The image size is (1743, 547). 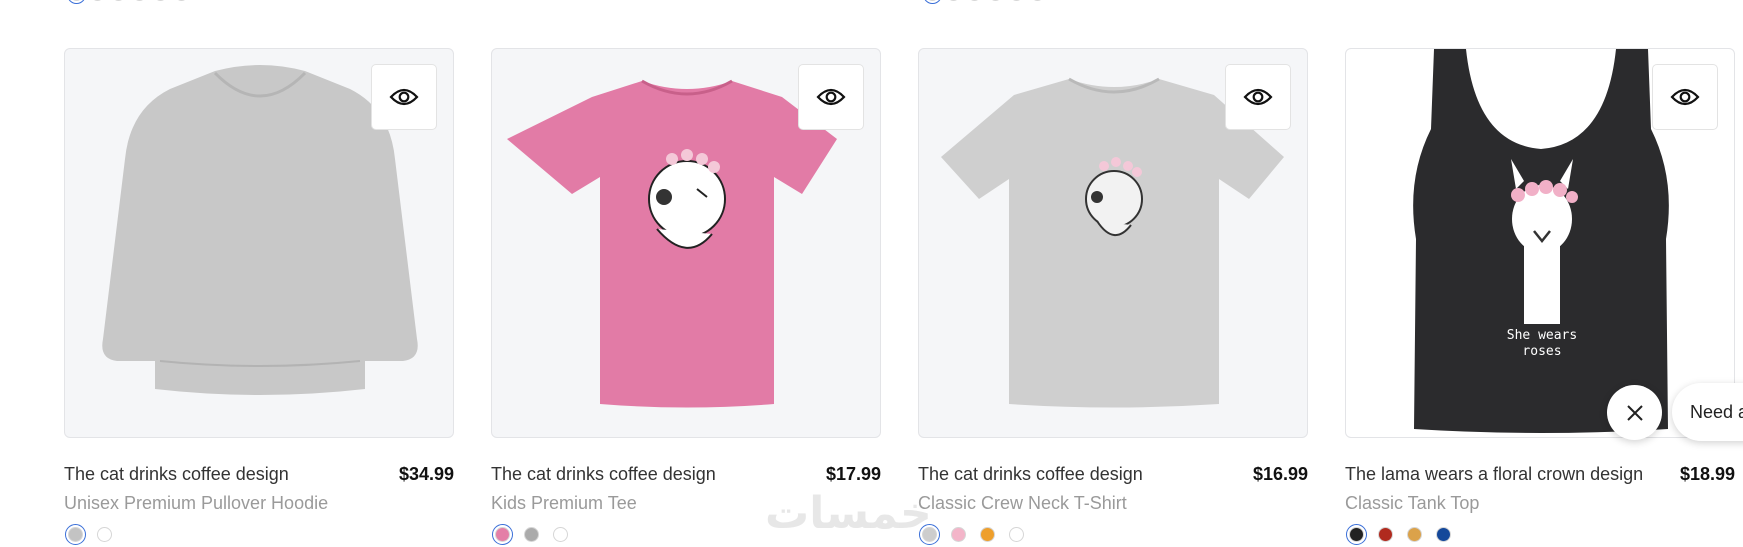 What do you see at coordinates (1280, 474) in the screenshot?
I see `product-price: $16.99` at bounding box center [1280, 474].